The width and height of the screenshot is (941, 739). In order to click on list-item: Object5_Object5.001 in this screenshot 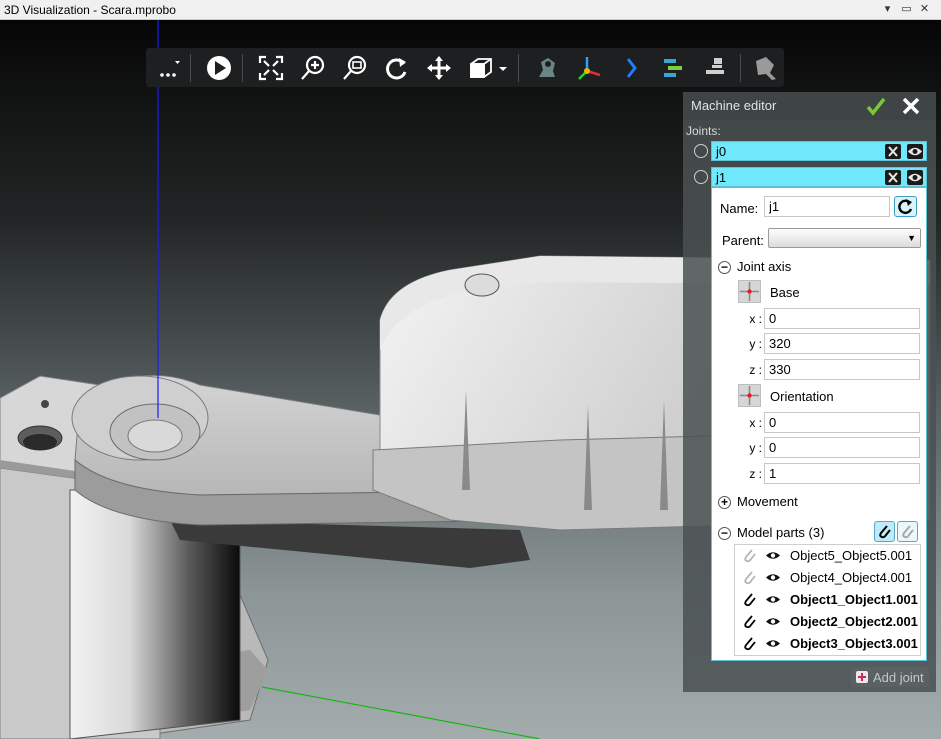, I will do `click(827, 556)`.